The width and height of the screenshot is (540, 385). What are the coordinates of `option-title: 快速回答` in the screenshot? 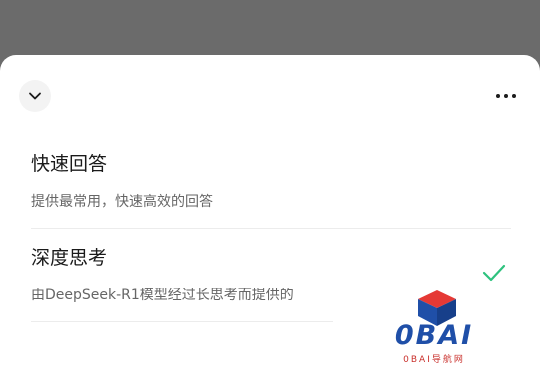 It's located at (69, 164).